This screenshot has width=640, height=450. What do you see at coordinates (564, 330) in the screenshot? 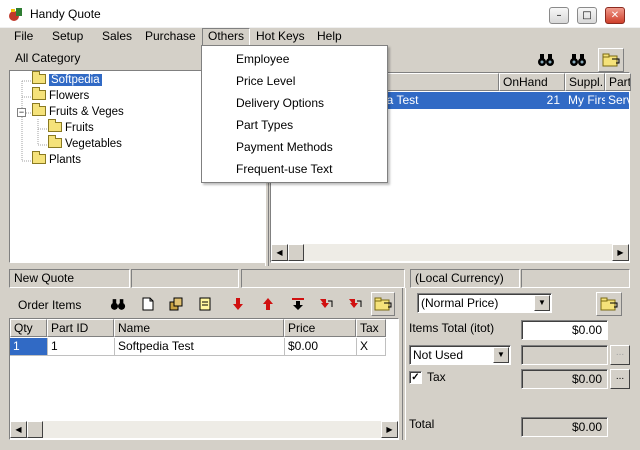
I see `items-total-field: $0.00` at bounding box center [564, 330].